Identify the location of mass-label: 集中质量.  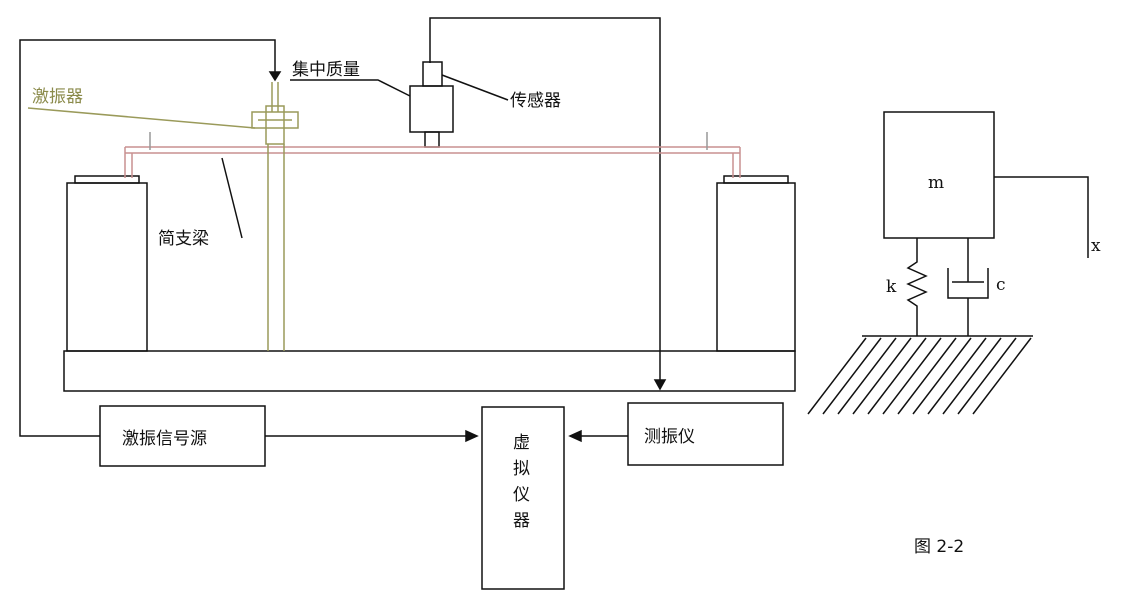
(326, 70).